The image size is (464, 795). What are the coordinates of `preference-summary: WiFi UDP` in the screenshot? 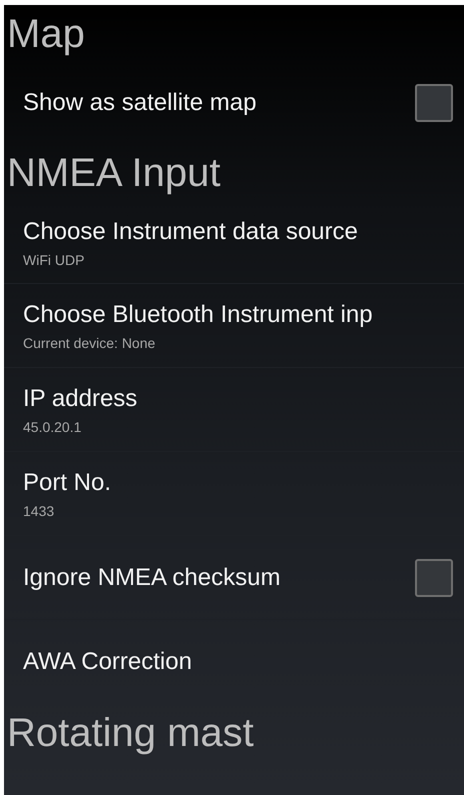 It's located at (54, 260).